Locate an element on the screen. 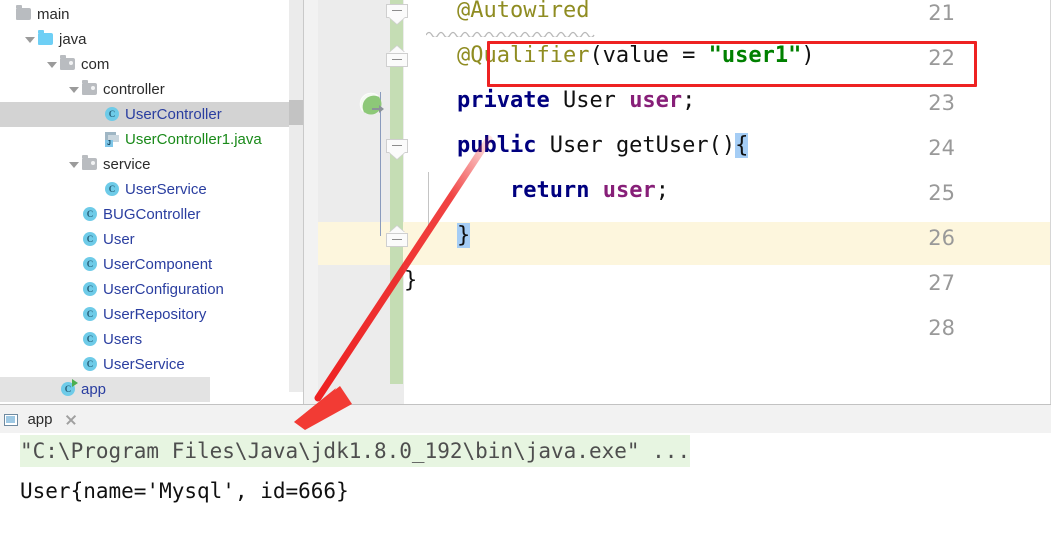  tree-item-user: C User is located at coordinates (151, 239).